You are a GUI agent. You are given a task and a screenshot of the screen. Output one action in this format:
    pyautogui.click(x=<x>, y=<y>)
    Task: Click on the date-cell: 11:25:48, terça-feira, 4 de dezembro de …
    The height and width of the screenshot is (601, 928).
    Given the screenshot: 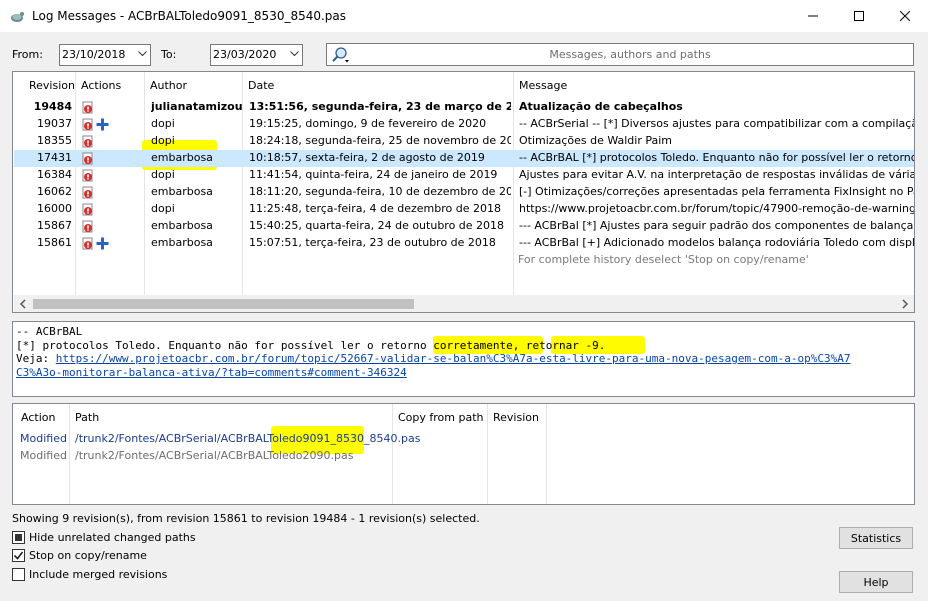 What is the action you would take?
    pyautogui.click(x=375, y=208)
    